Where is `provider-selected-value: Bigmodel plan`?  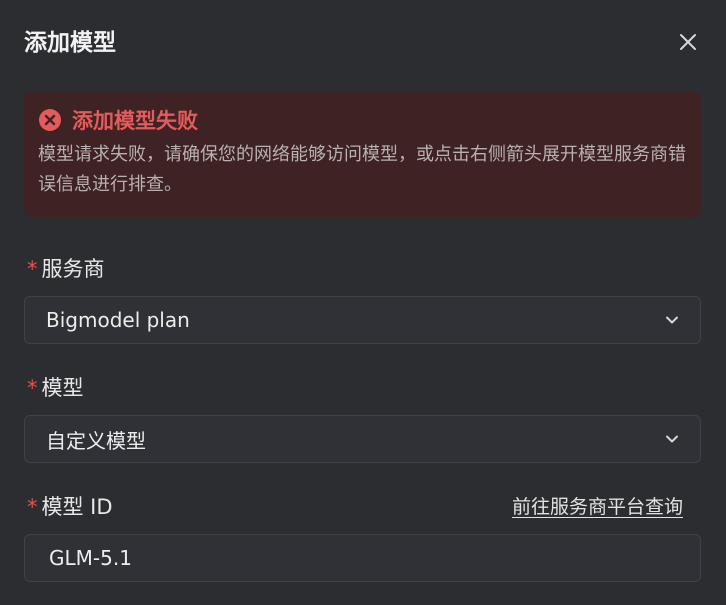 provider-selected-value: Bigmodel plan is located at coordinates (118, 320).